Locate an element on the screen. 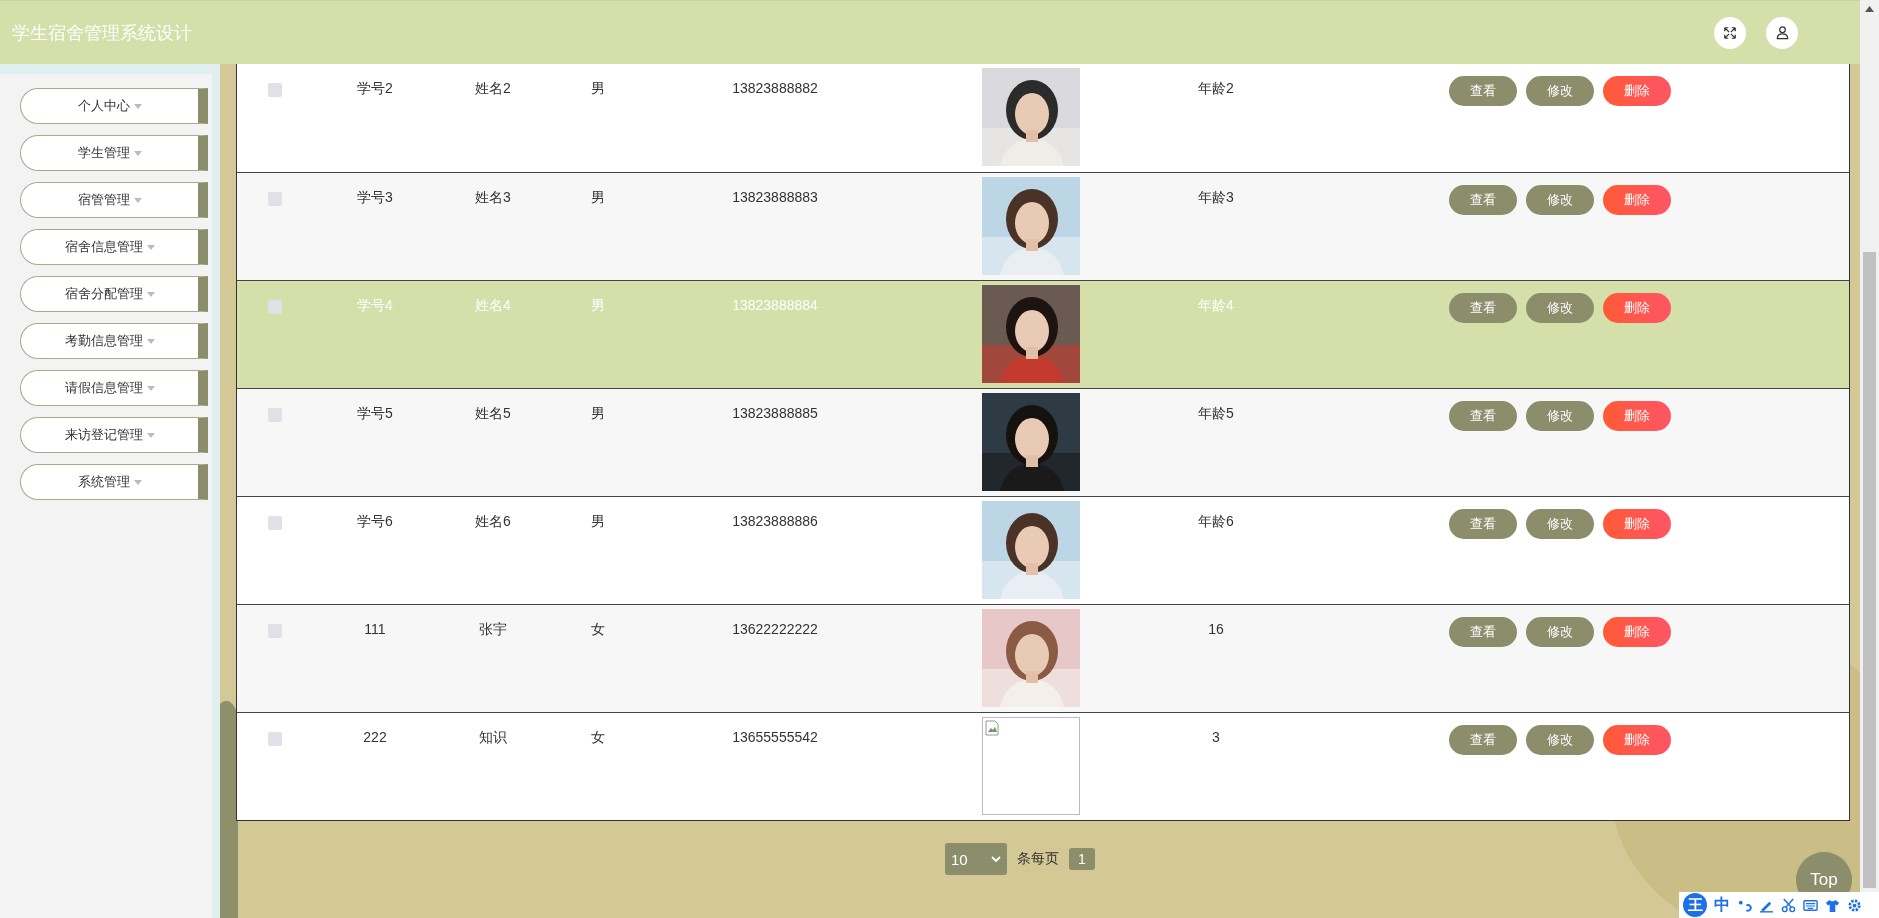 This screenshot has width=1879, height=918. ime-mode-toggle: 中 is located at coordinates (1722, 905).